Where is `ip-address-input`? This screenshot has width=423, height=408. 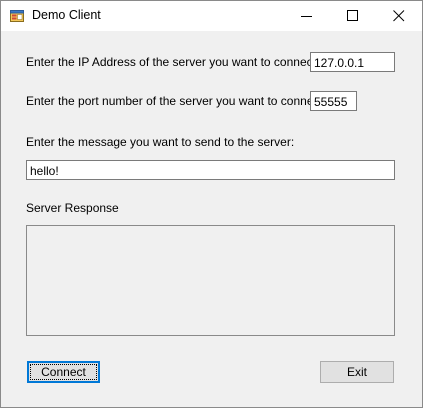
ip-address-input is located at coordinates (352, 62).